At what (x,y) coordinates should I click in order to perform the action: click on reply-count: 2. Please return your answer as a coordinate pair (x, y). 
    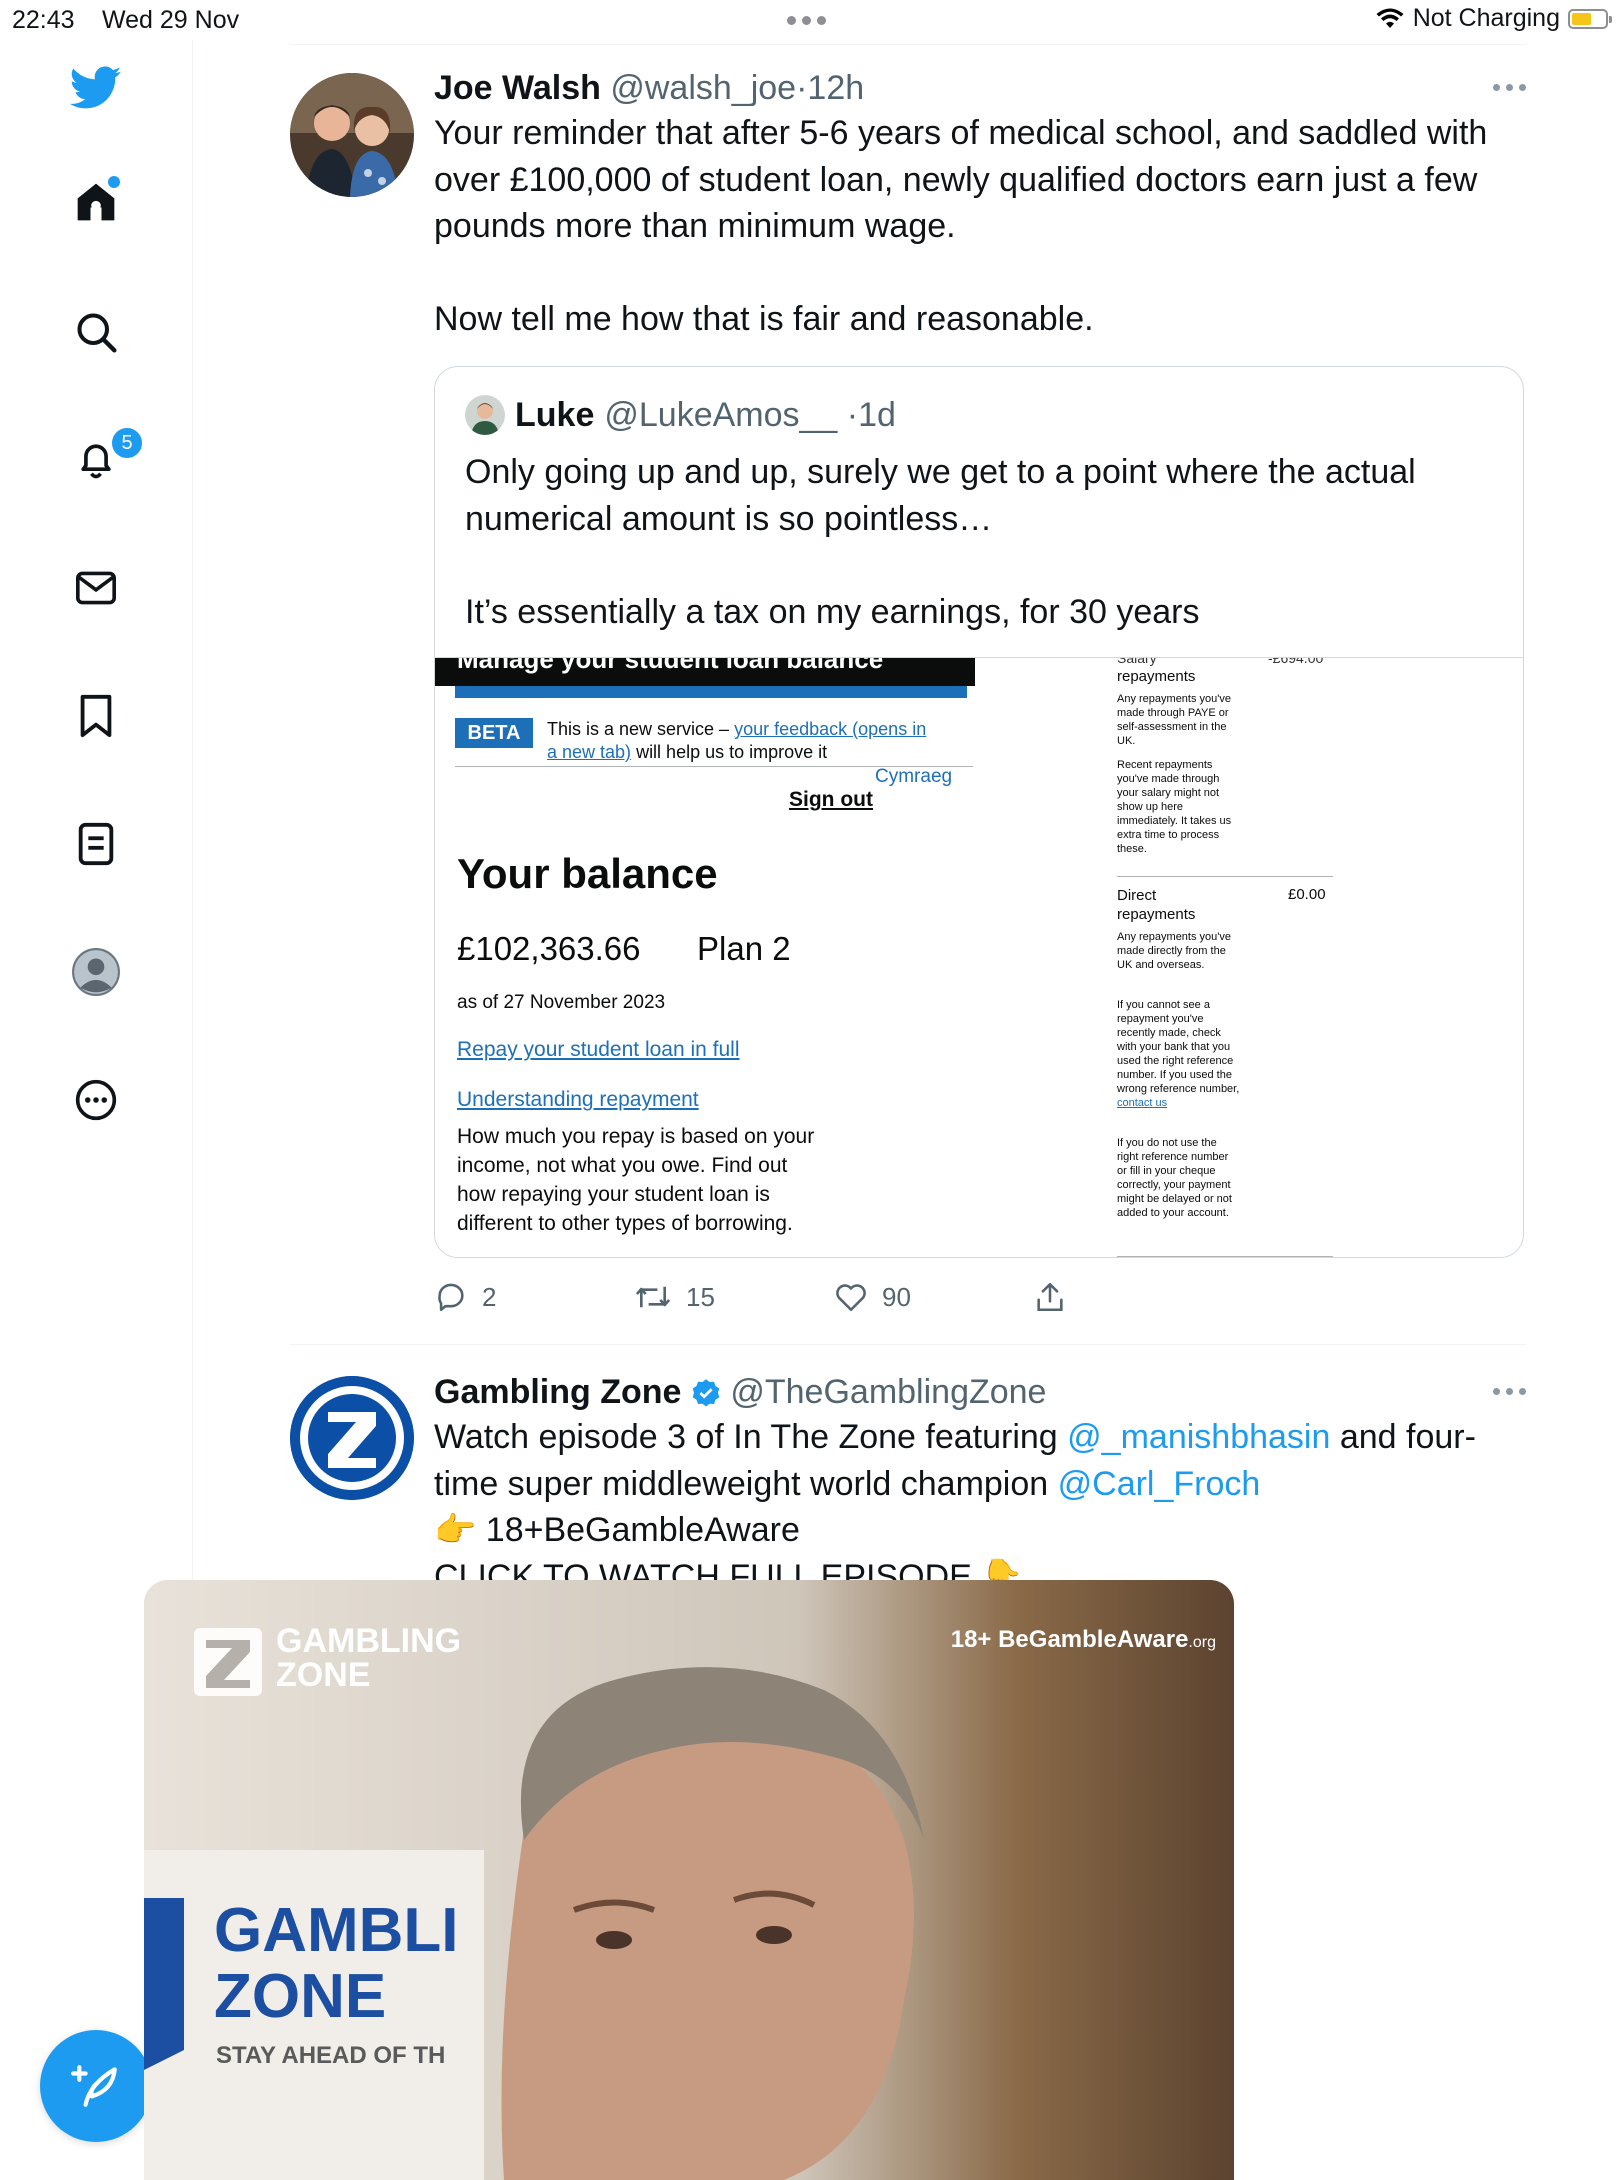
    Looking at the image, I should click on (489, 1296).